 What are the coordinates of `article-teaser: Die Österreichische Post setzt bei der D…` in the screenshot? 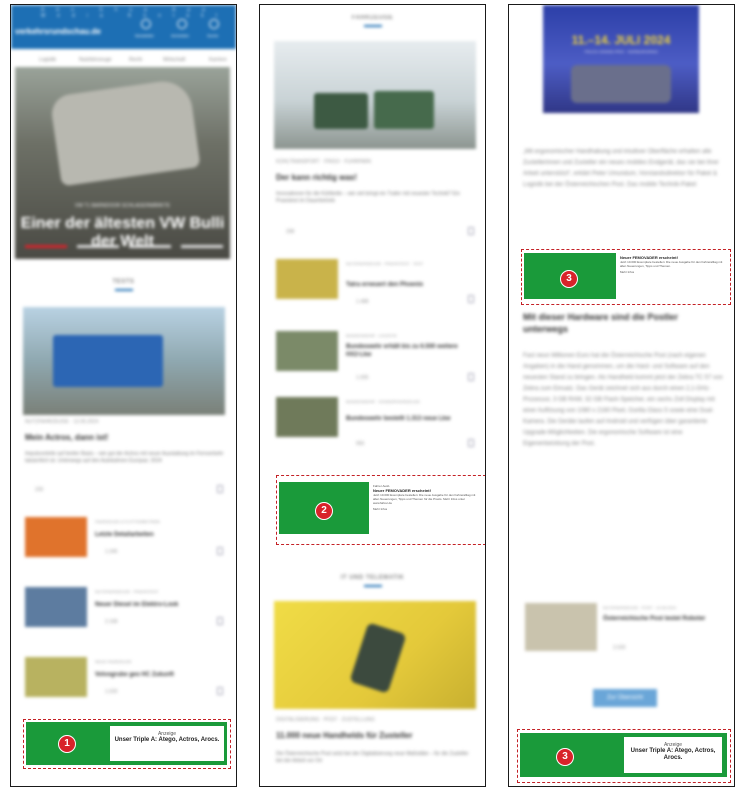 It's located at (372, 757).